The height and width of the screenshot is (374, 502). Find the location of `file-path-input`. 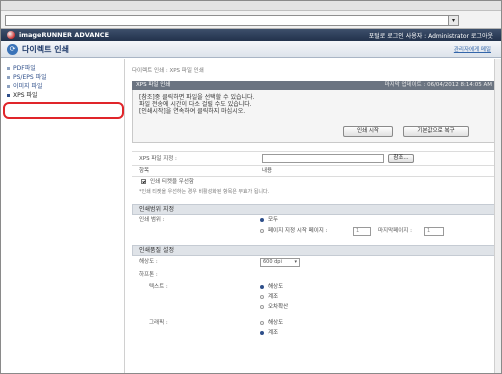

file-path-input is located at coordinates (323, 158).